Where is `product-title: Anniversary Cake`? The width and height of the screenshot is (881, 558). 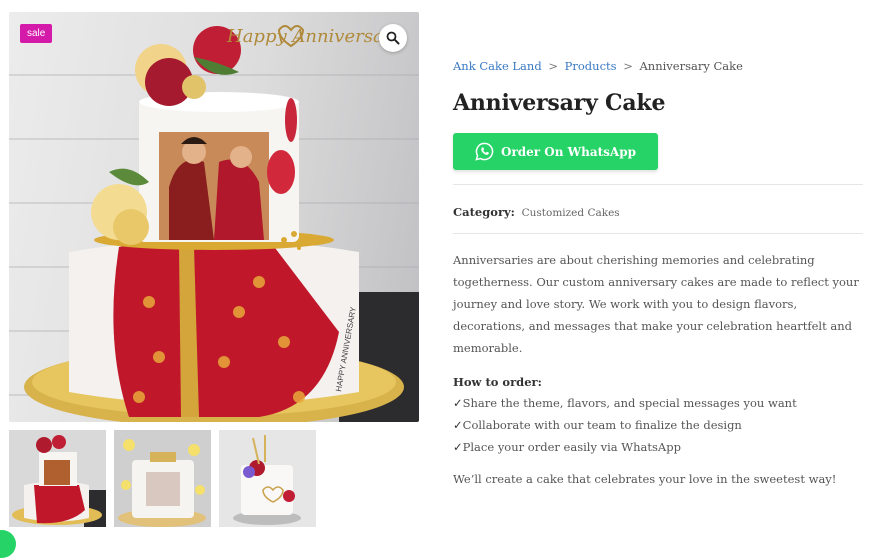
product-title: Anniversary Cake is located at coordinates (559, 103).